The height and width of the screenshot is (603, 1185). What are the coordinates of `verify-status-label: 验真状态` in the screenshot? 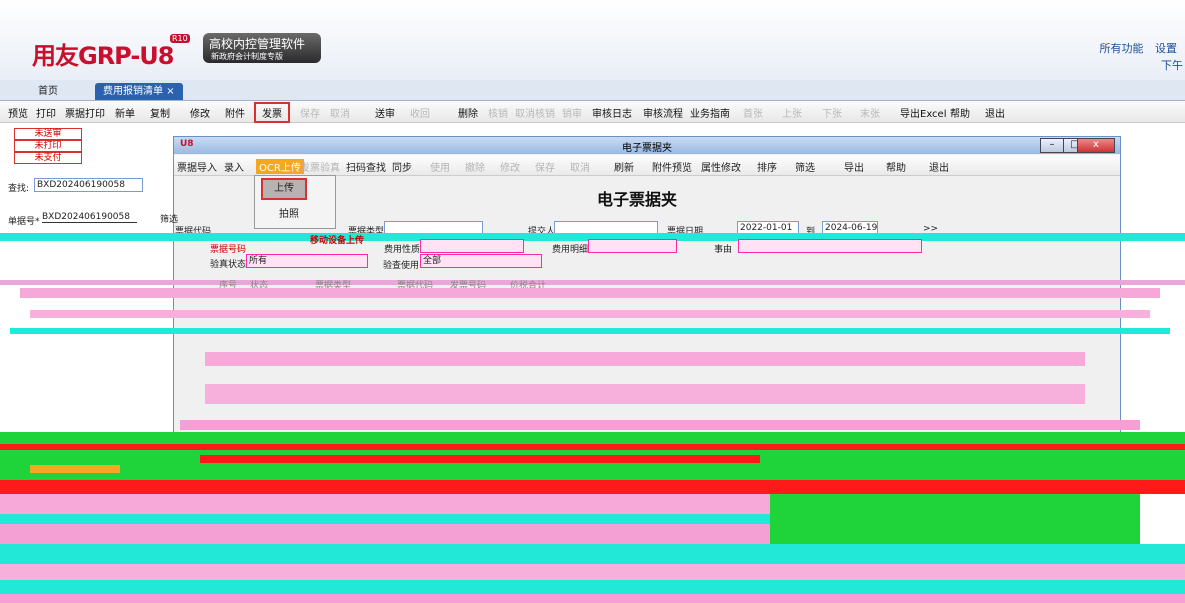 It's located at (228, 265).